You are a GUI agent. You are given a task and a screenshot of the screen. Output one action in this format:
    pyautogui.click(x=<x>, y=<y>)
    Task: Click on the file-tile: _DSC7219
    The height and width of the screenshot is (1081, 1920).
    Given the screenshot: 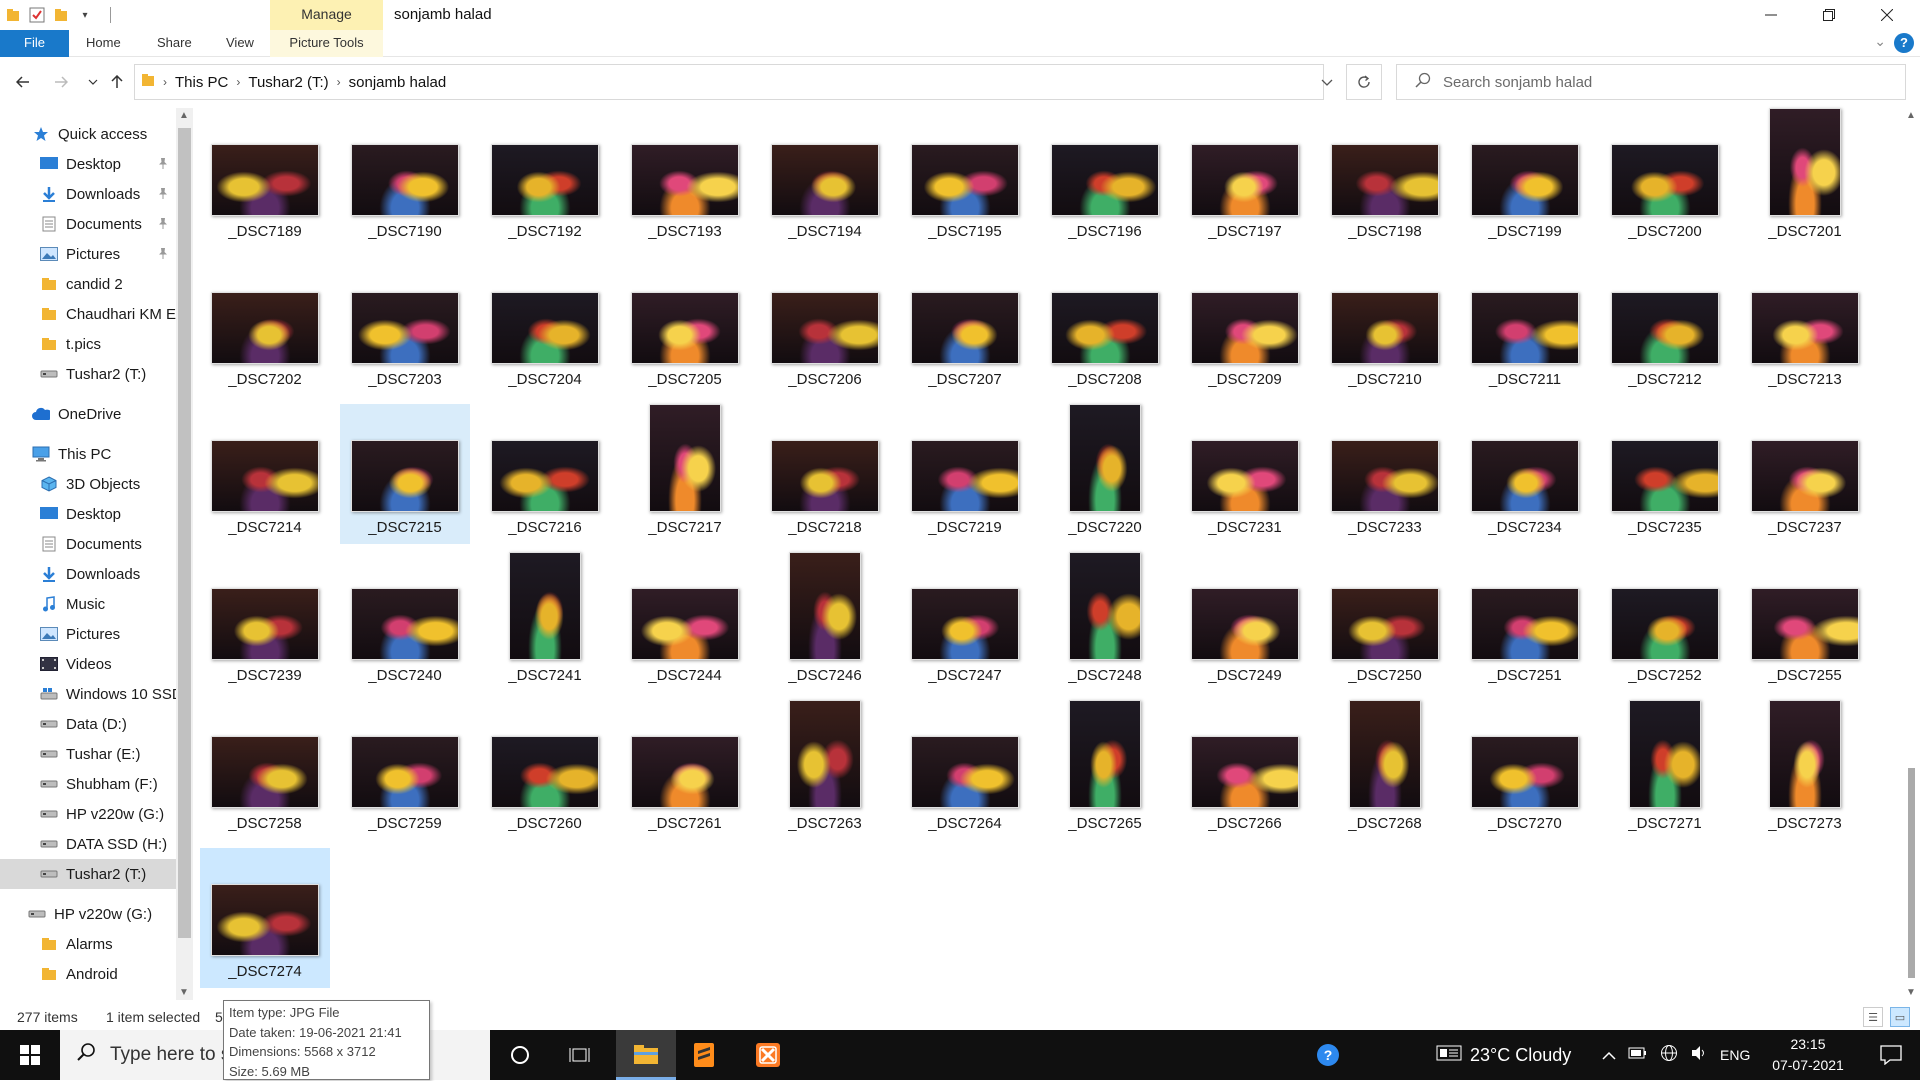 What is the action you would take?
    pyautogui.click(x=965, y=474)
    